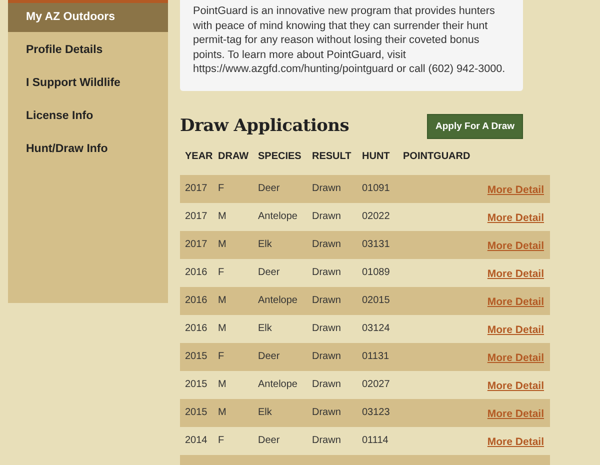 The height and width of the screenshot is (465, 600). What do you see at coordinates (376, 441) in the screenshot?
I see `table-cell-text: 01114` at bounding box center [376, 441].